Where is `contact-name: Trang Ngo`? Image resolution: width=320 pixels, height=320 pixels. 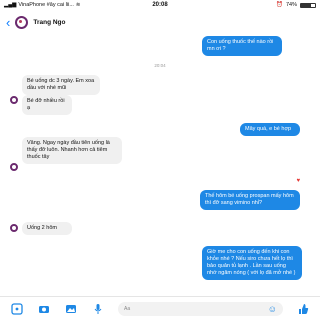 contact-name: Trang Ngo is located at coordinates (49, 22).